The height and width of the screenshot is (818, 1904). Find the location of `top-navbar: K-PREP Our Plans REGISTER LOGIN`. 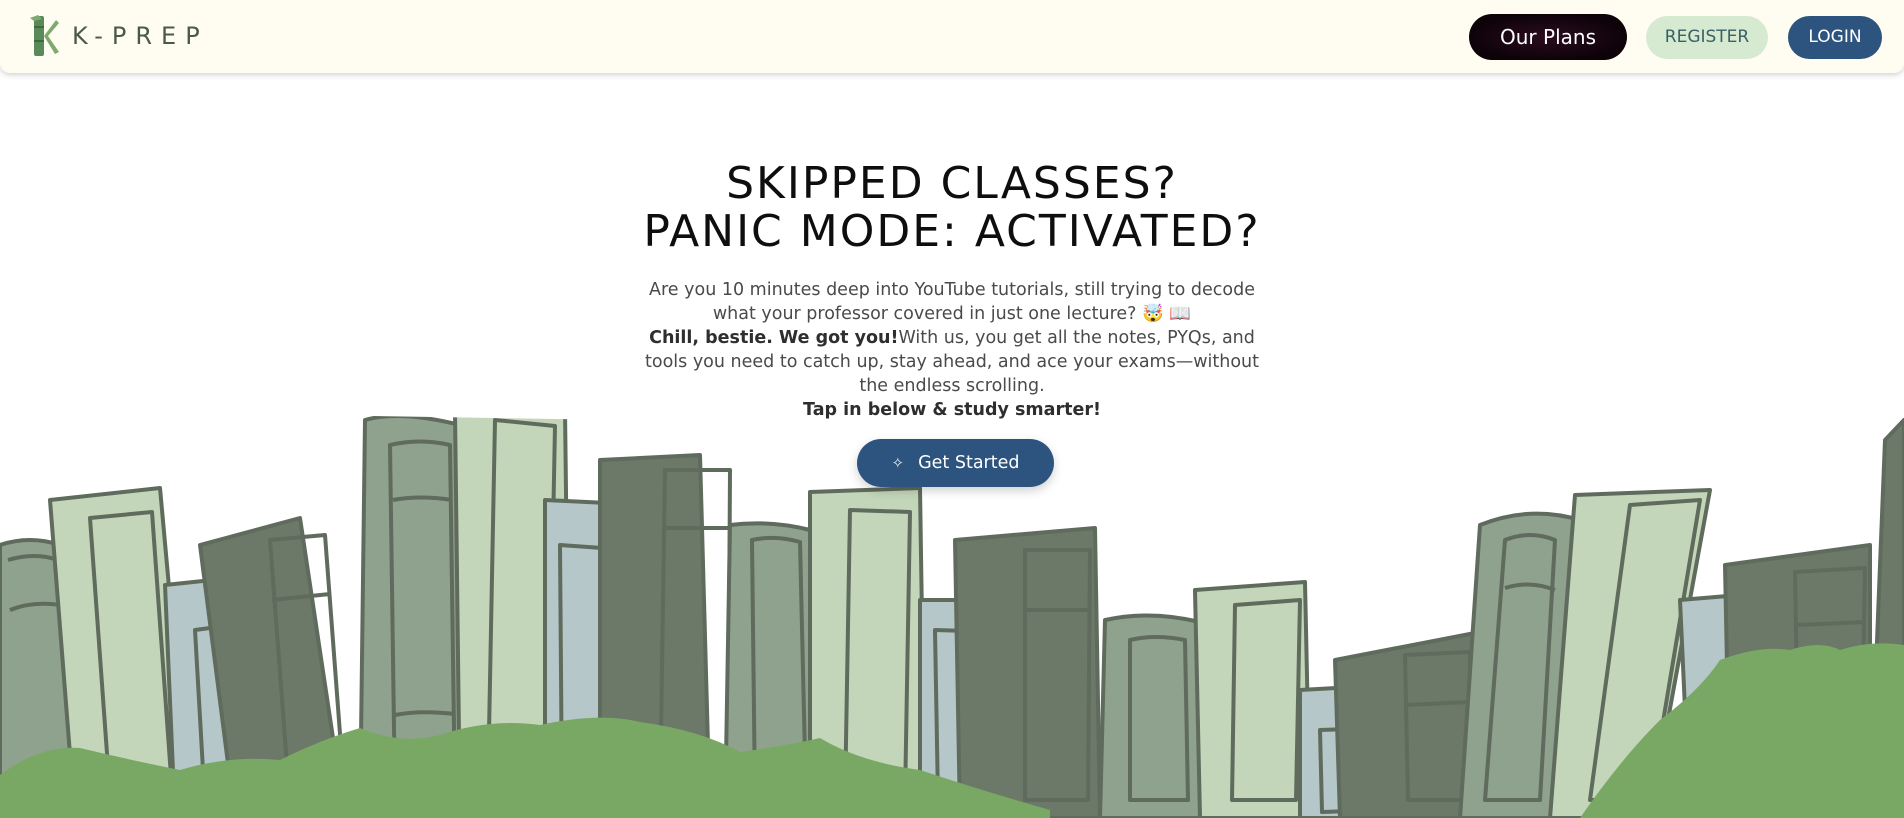

top-navbar: K-PREP Our Plans REGISTER LOGIN is located at coordinates (952, 36).